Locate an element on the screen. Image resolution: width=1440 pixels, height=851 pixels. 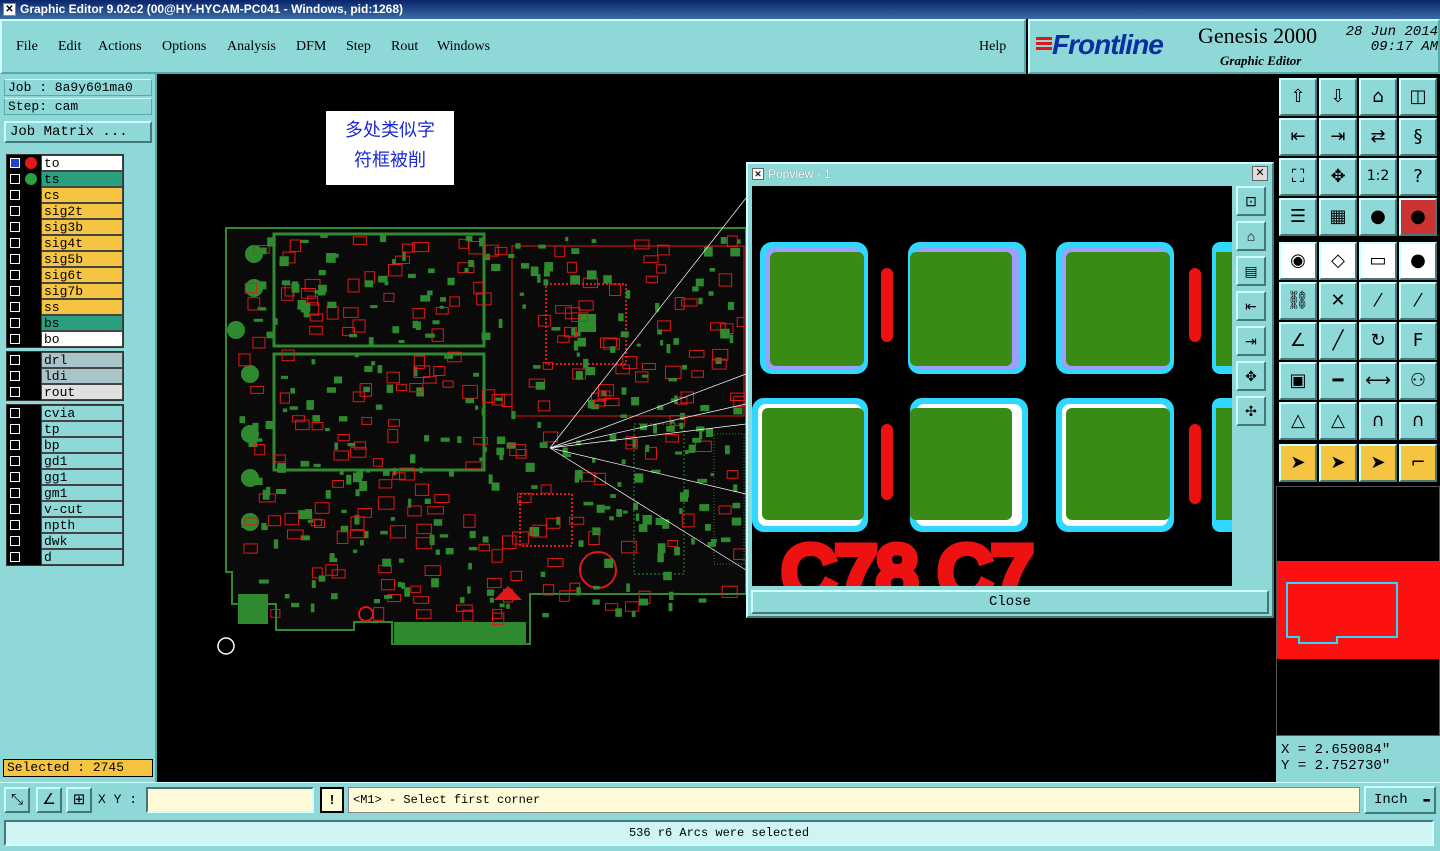
menu-analysis: Analysis is located at coordinates (251, 47).